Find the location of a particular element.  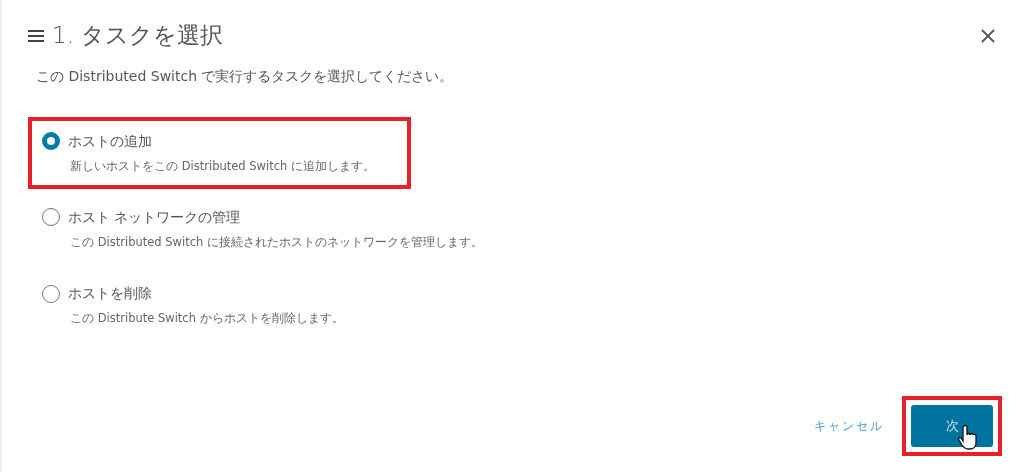

option-label: ホストの追加 is located at coordinates (110, 141).